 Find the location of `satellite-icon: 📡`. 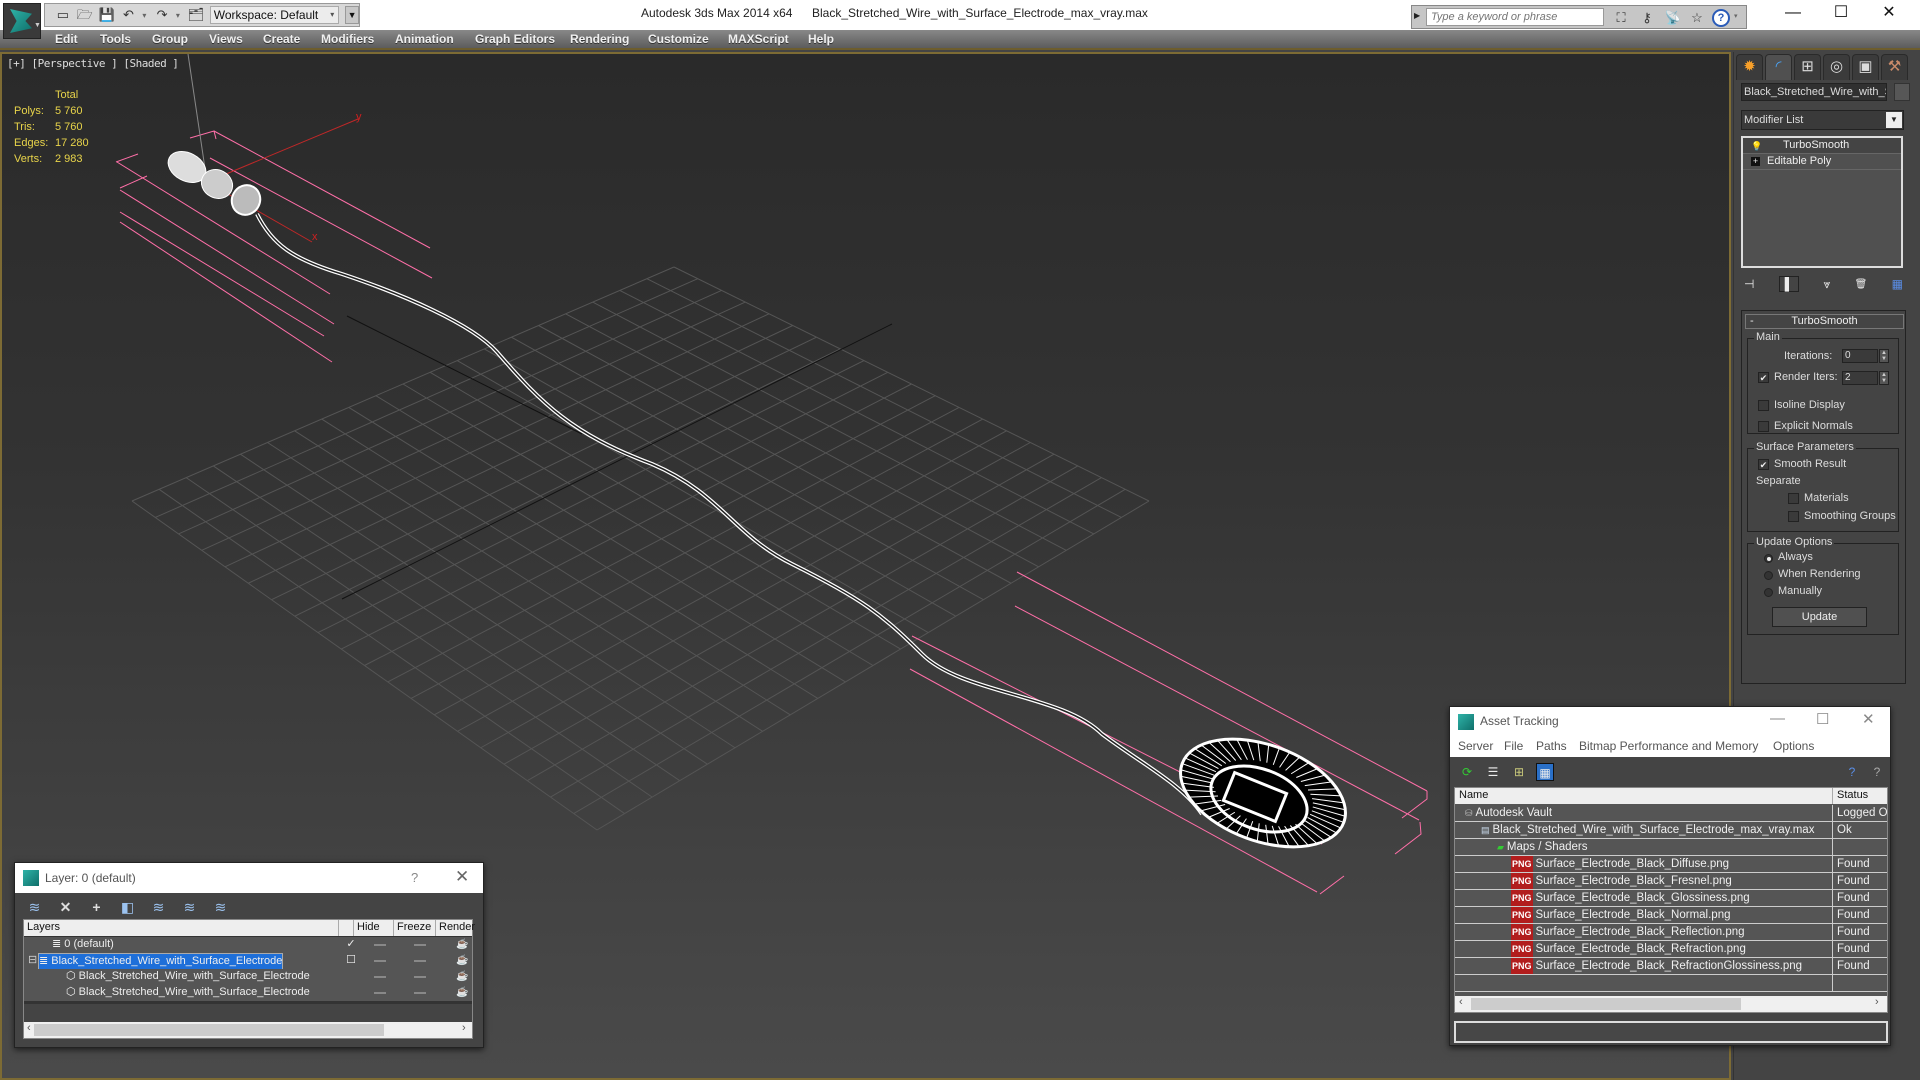

satellite-icon: 📡 is located at coordinates (1673, 18).